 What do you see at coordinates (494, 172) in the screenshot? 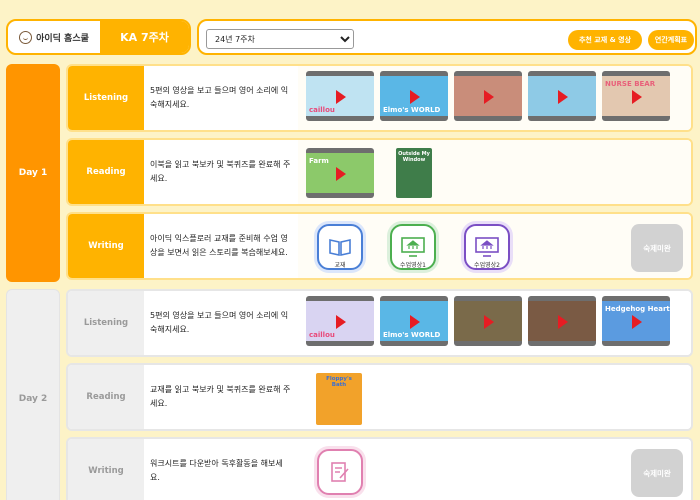
I see `reading-materials: Farm Outside My Window` at bounding box center [494, 172].